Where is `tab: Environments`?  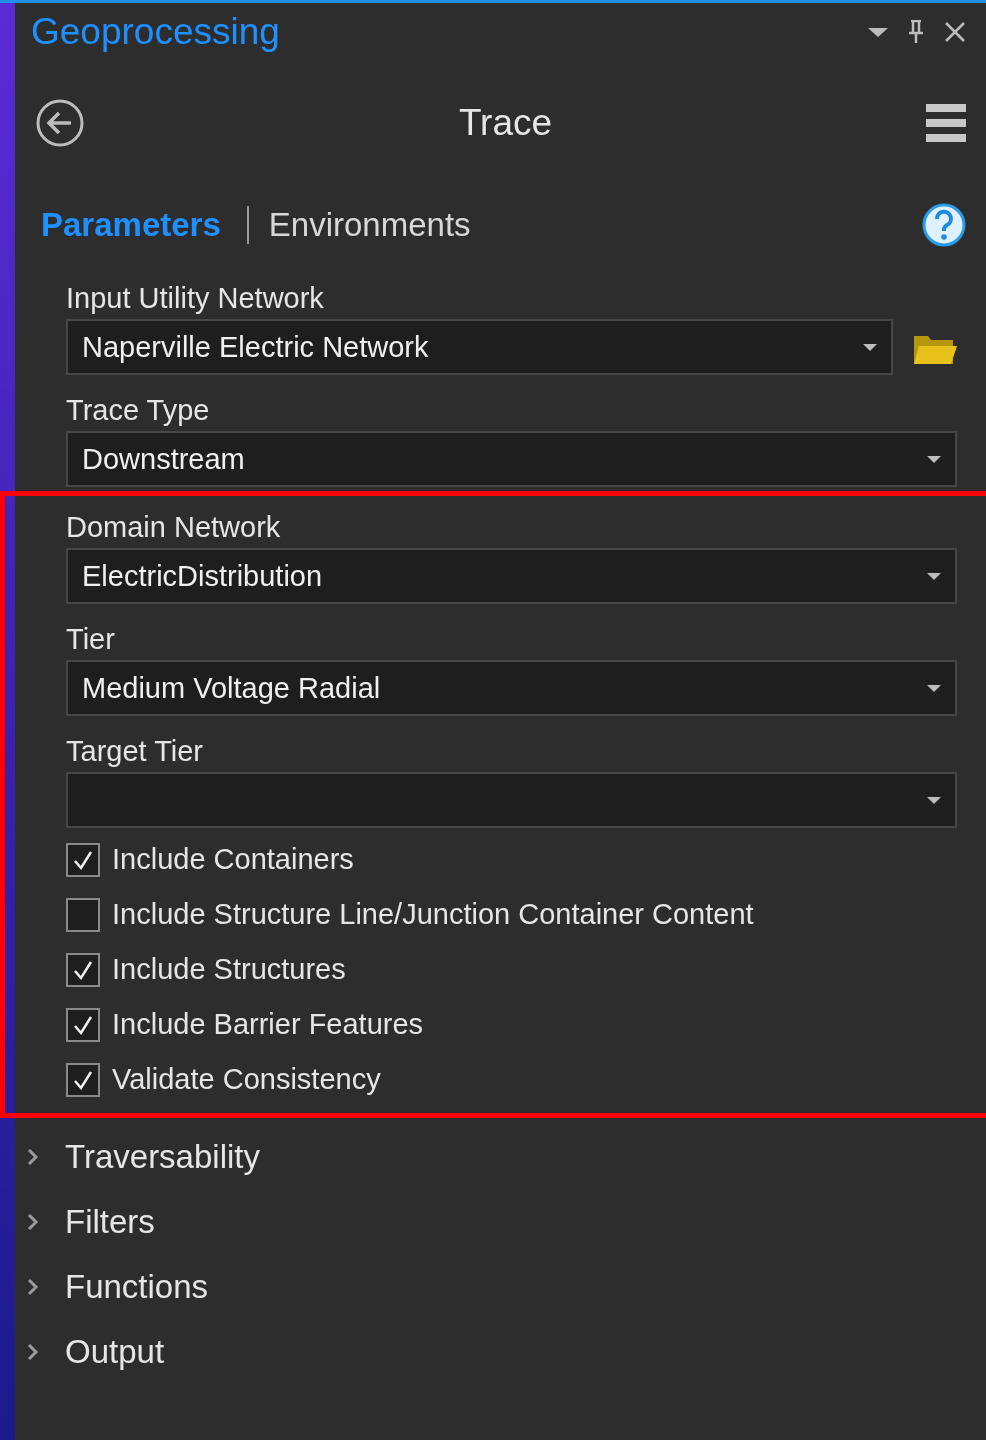 tab: Environments is located at coordinates (369, 225).